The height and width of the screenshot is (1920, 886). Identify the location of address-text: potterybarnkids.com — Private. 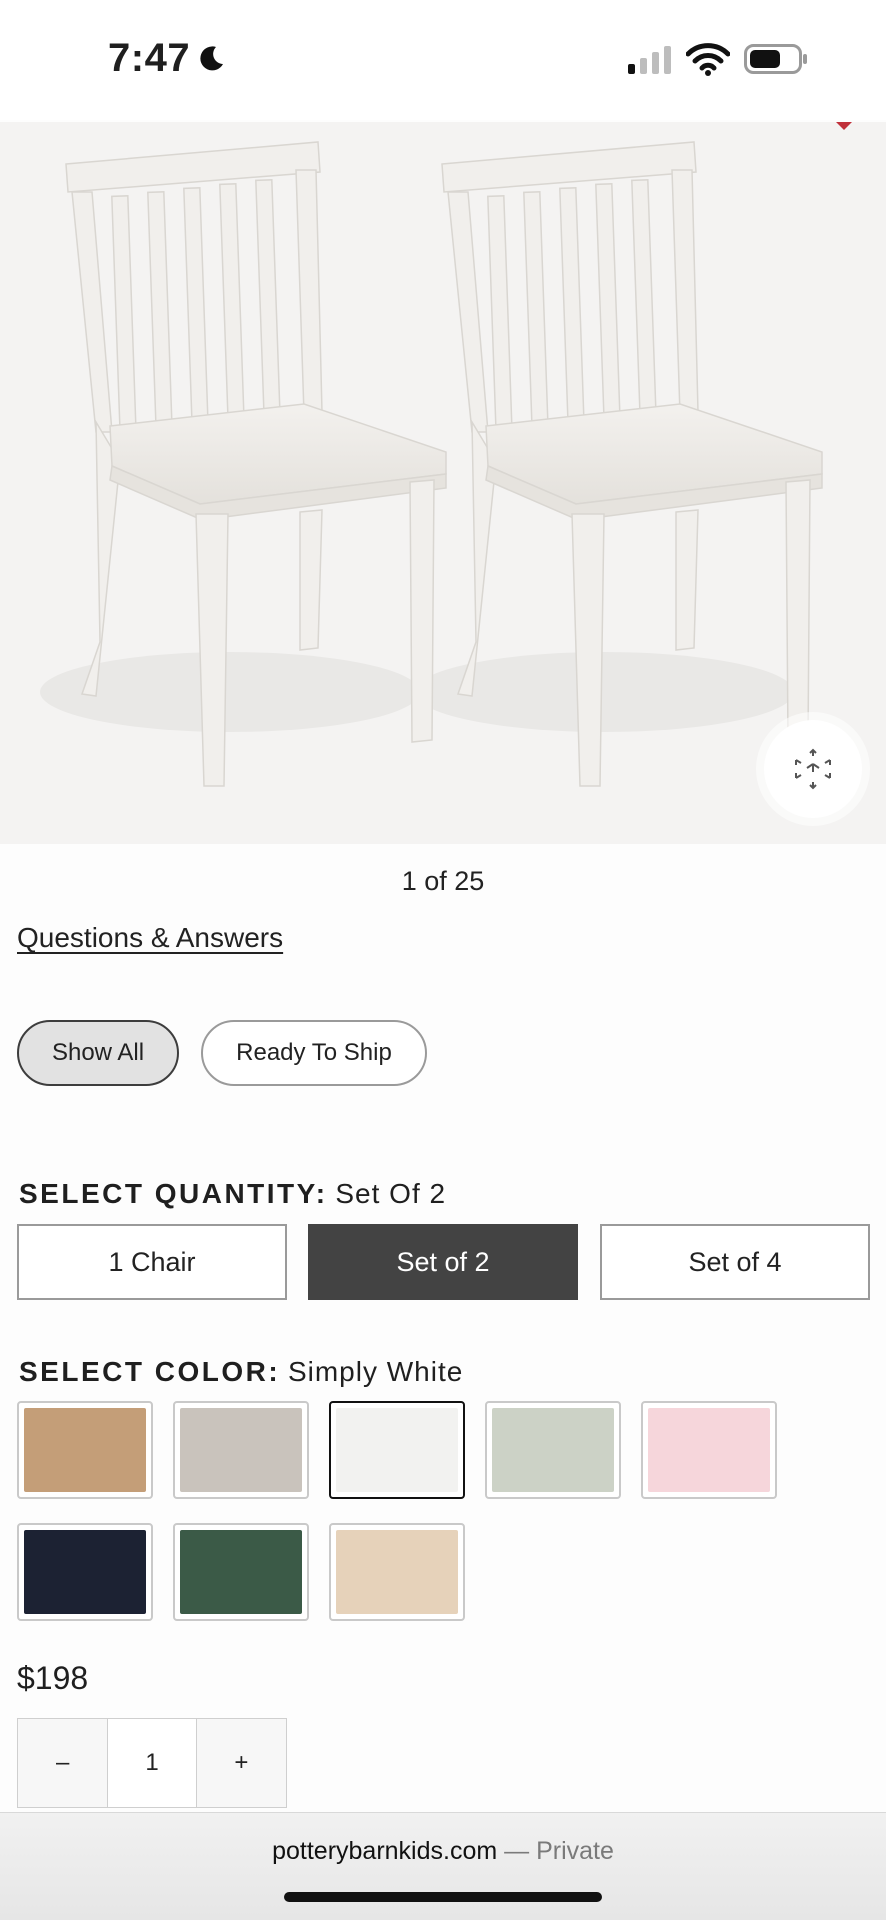
(443, 1851).